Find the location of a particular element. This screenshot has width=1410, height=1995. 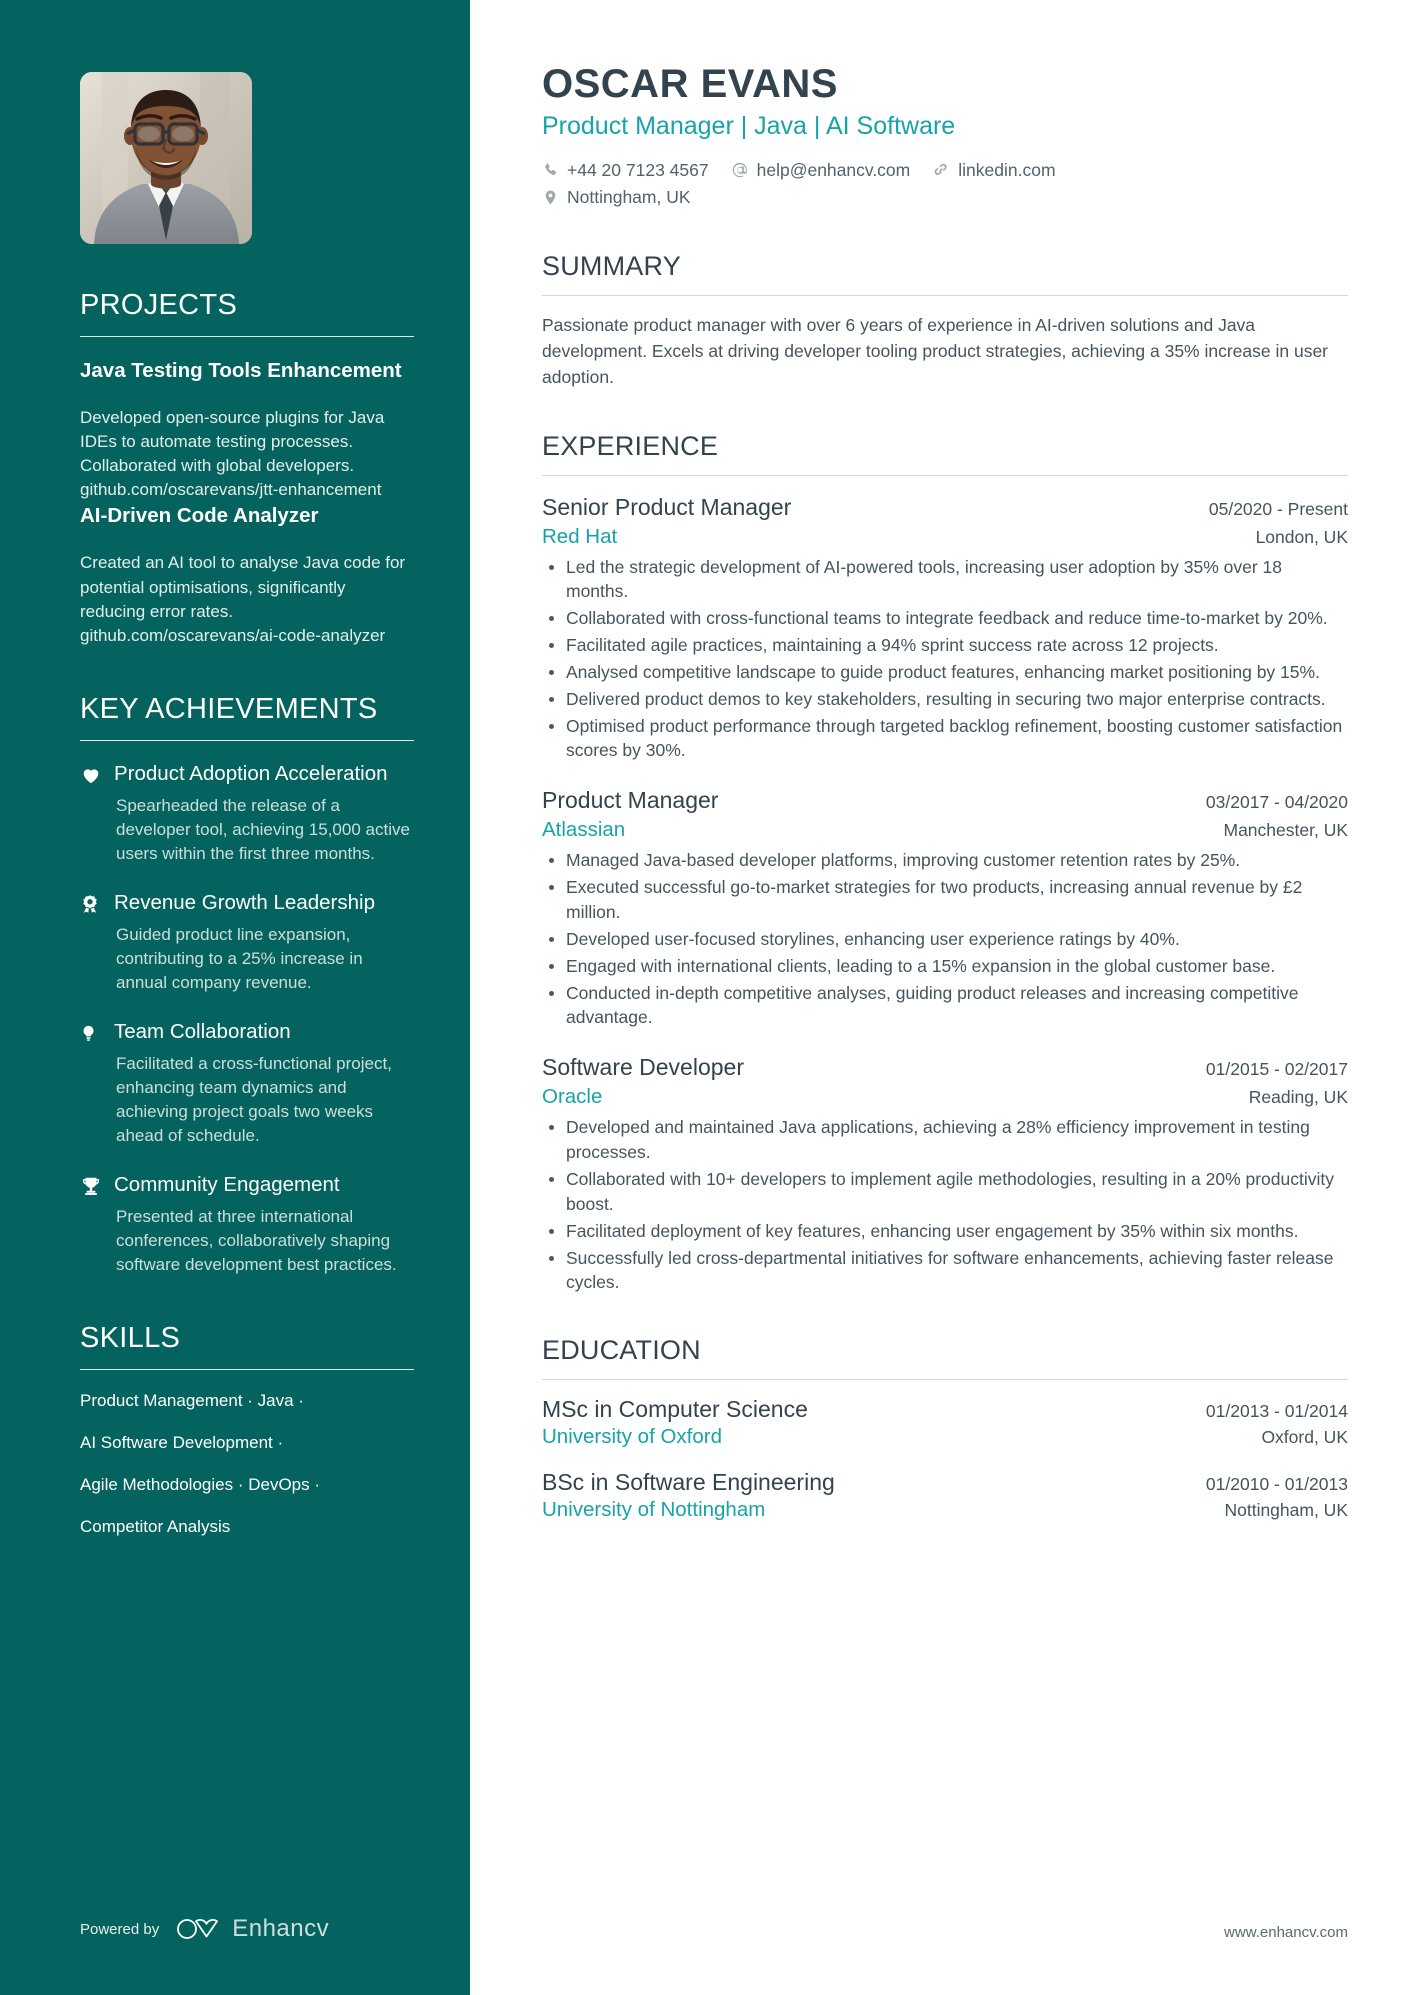

heart-icon is located at coordinates (97, 813).